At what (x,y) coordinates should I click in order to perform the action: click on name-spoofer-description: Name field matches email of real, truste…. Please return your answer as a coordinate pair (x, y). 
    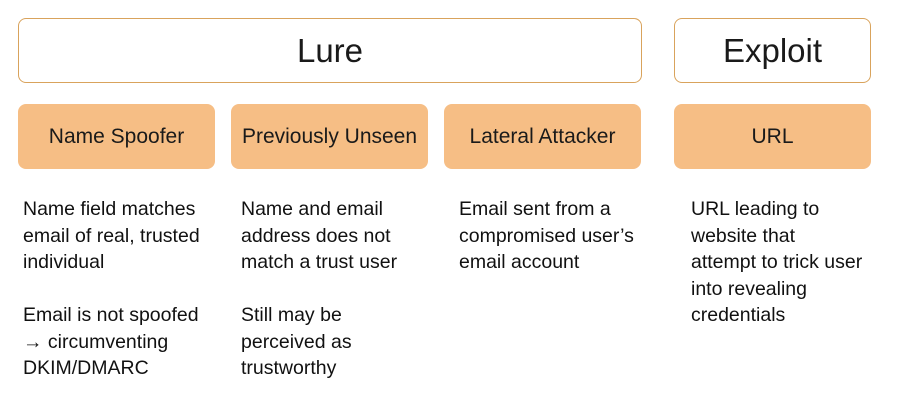
    Looking at the image, I should click on (125, 289).